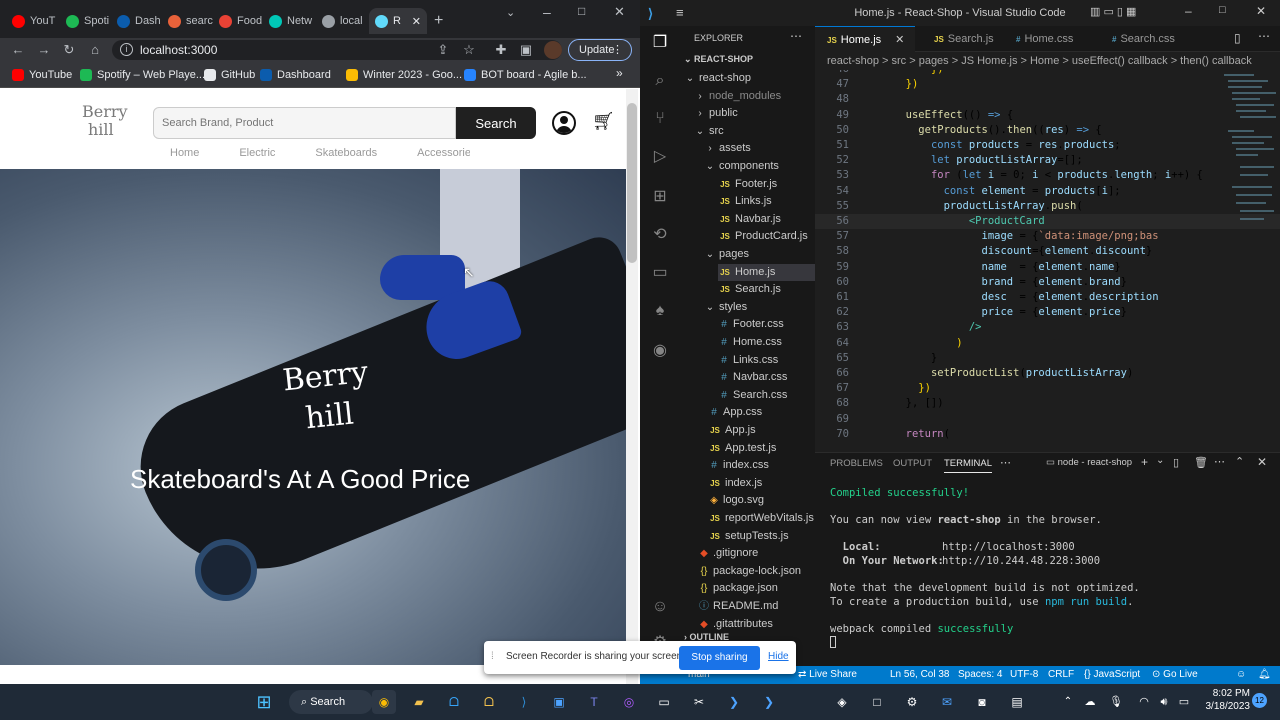 This screenshot has width=1280, height=720. Describe the element at coordinates (664, 702) in the screenshot. I see `terminal-app-icon: ▭` at that location.